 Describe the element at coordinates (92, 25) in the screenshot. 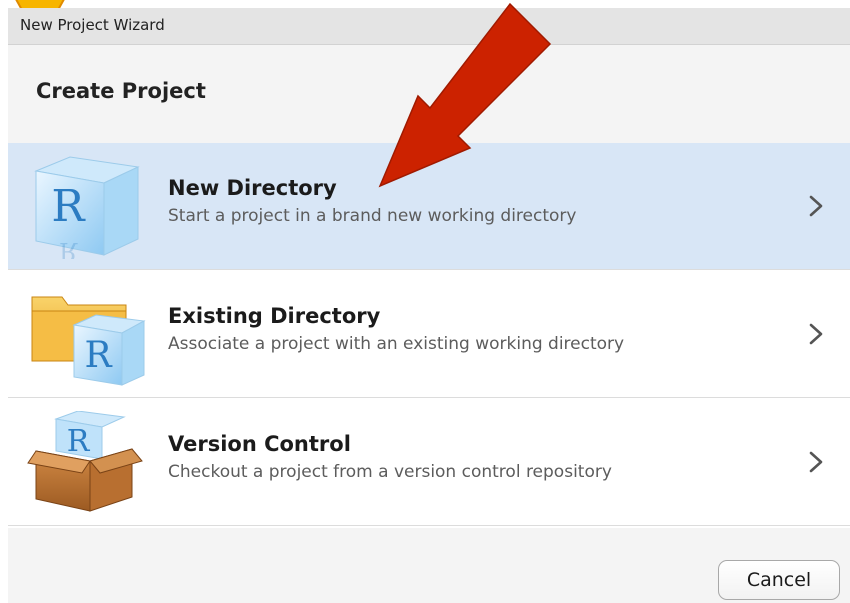

I see `window-title: New Project Wizard` at that location.